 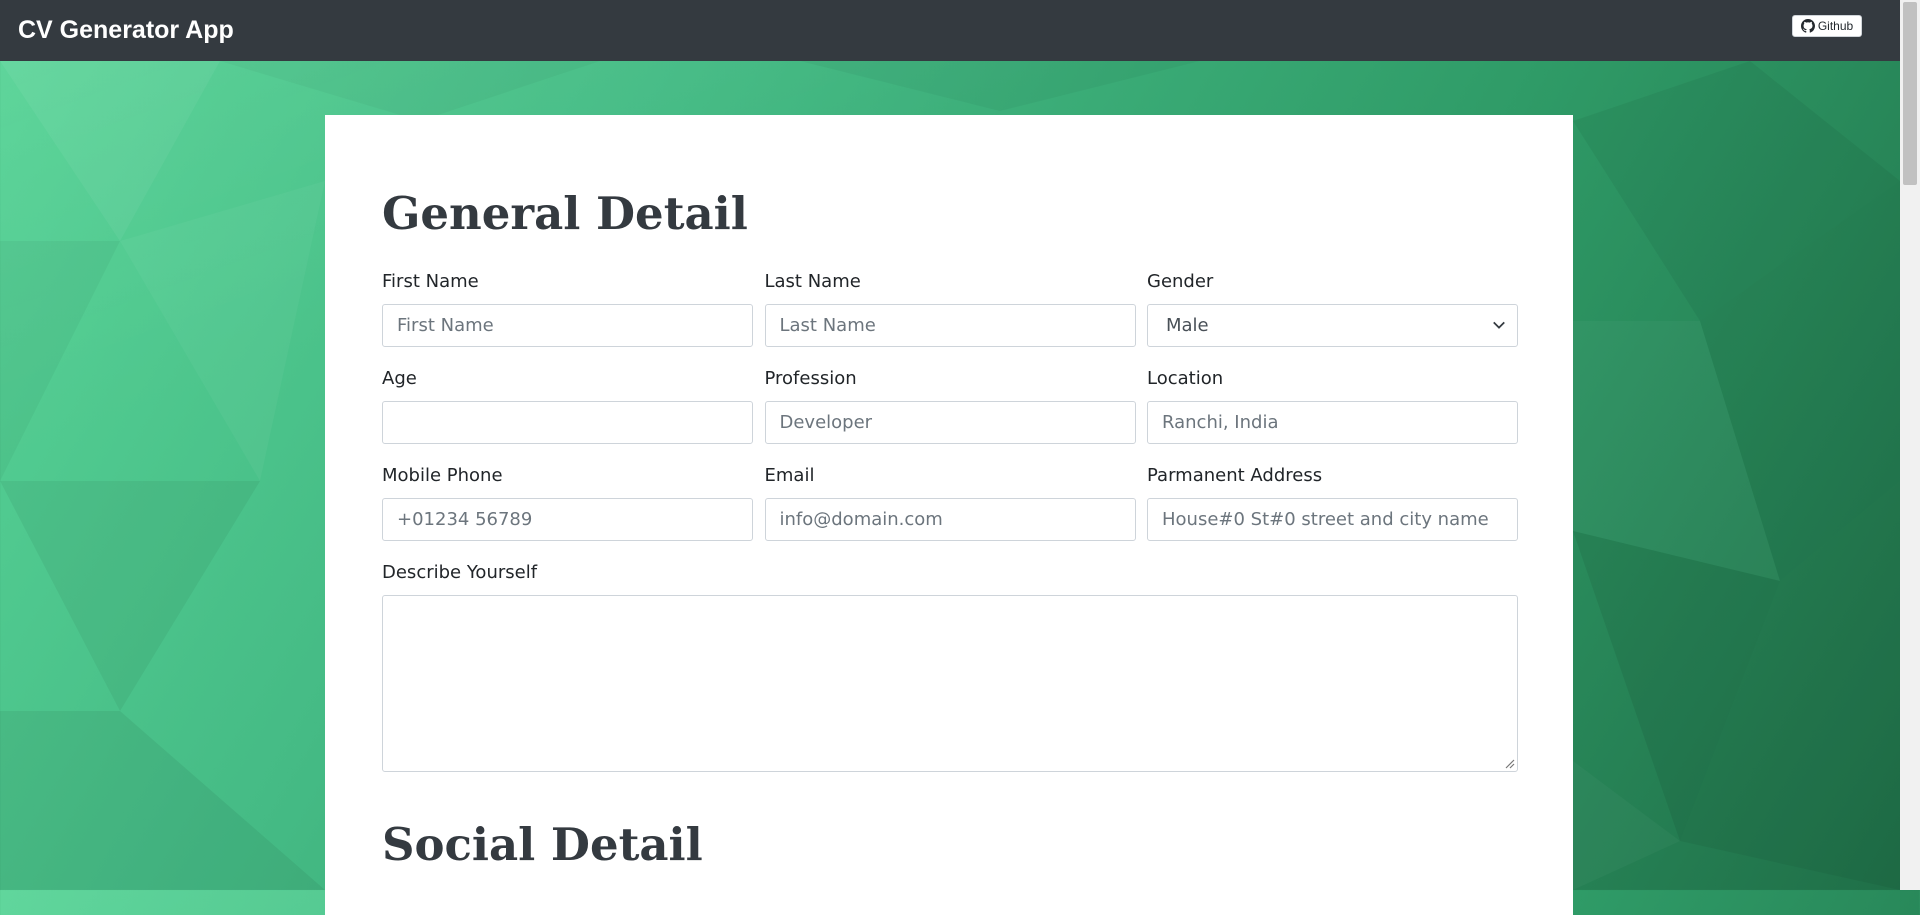 What do you see at coordinates (950, 325) in the screenshot?
I see `last-name-input` at bounding box center [950, 325].